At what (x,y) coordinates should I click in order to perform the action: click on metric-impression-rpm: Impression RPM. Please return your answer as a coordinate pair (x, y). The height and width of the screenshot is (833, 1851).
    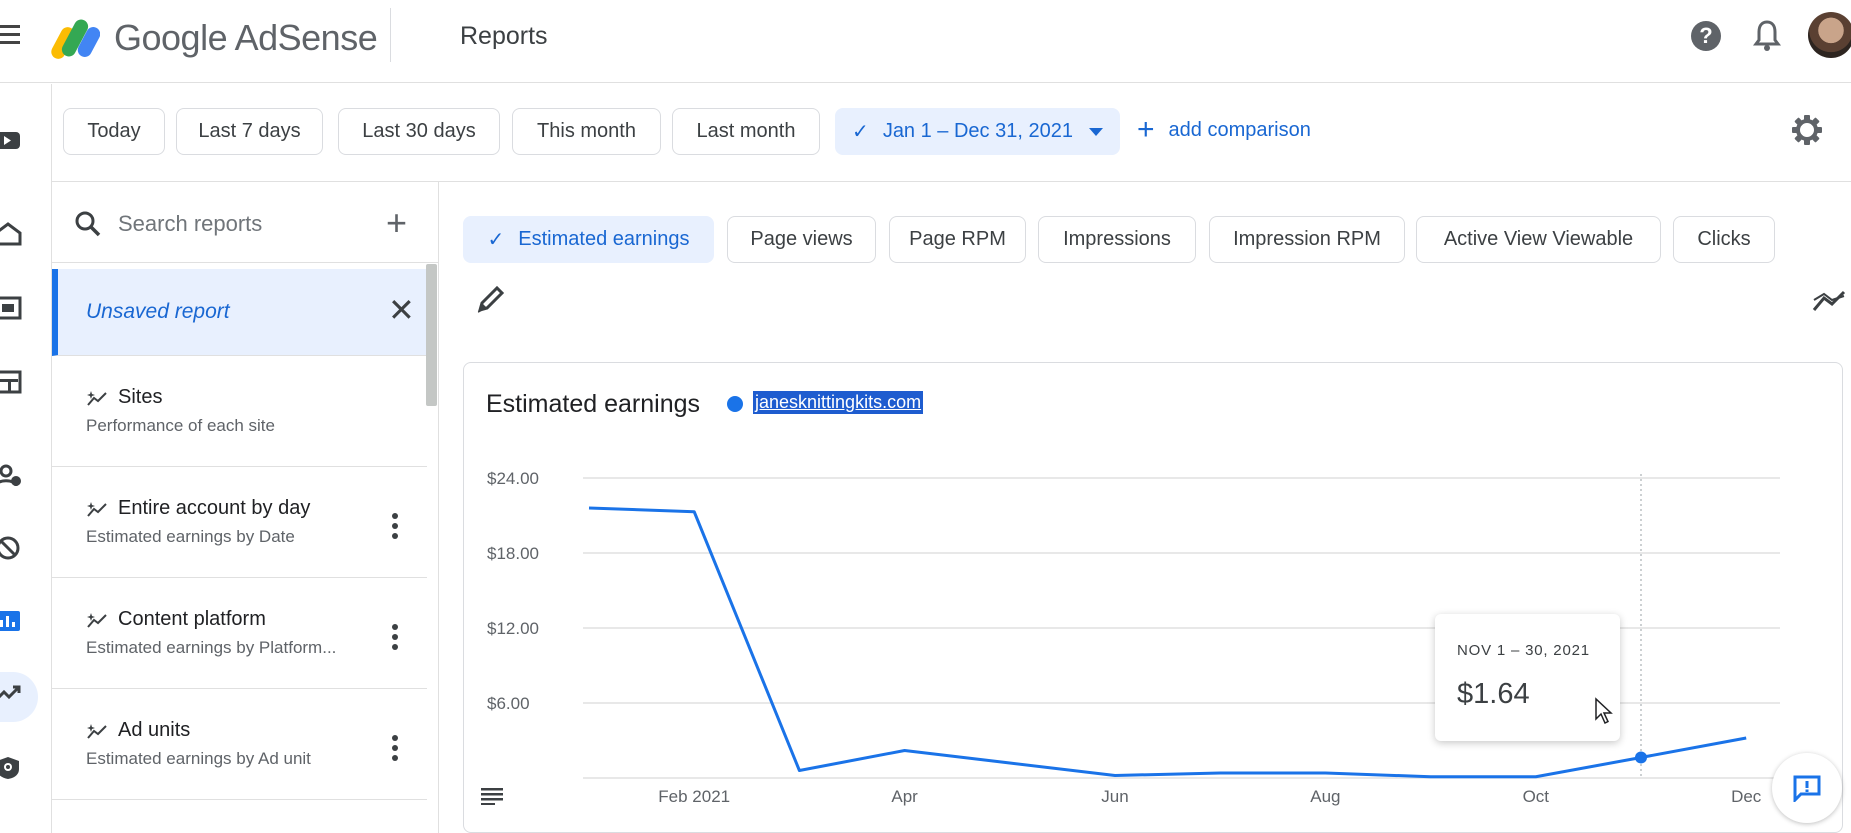
    Looking at the image, I should click on (1307, 239).